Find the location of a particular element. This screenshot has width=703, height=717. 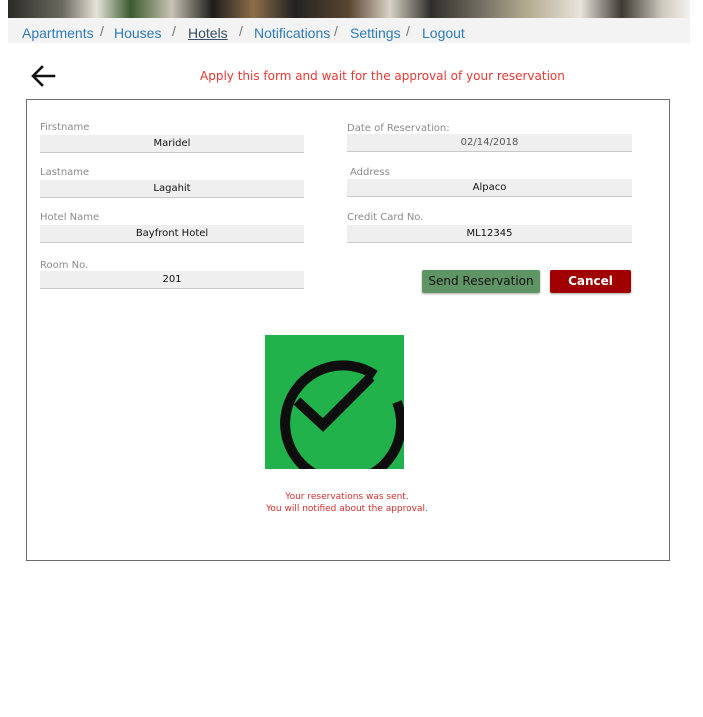

date-label: Date of Reservation: is located at coordinates (398, 128).